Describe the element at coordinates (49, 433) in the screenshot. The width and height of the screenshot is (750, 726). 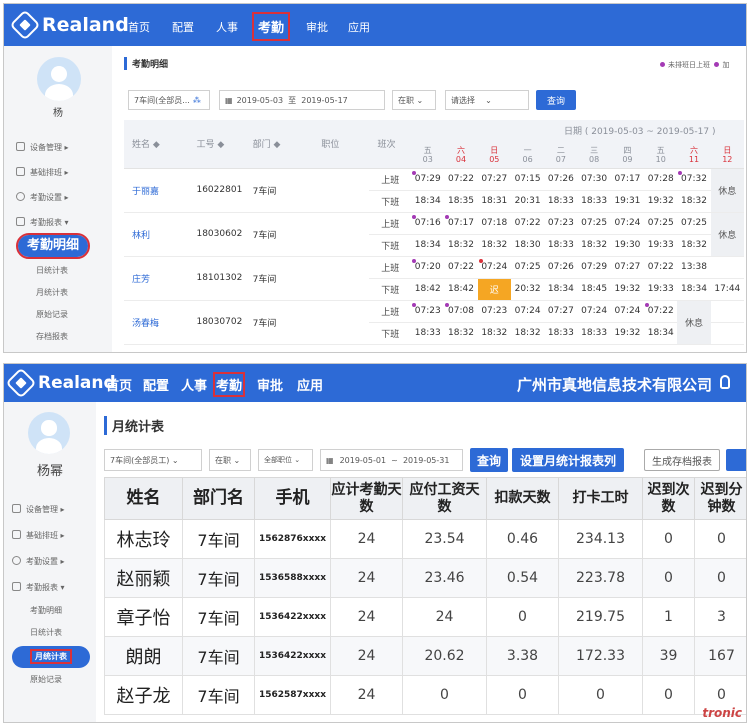
I see `avatar` at that location.